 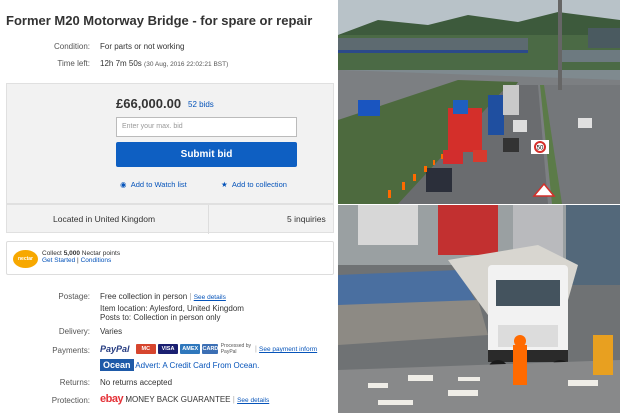 I want to click on returns-label: Returns:, so click(x=74, y=382).